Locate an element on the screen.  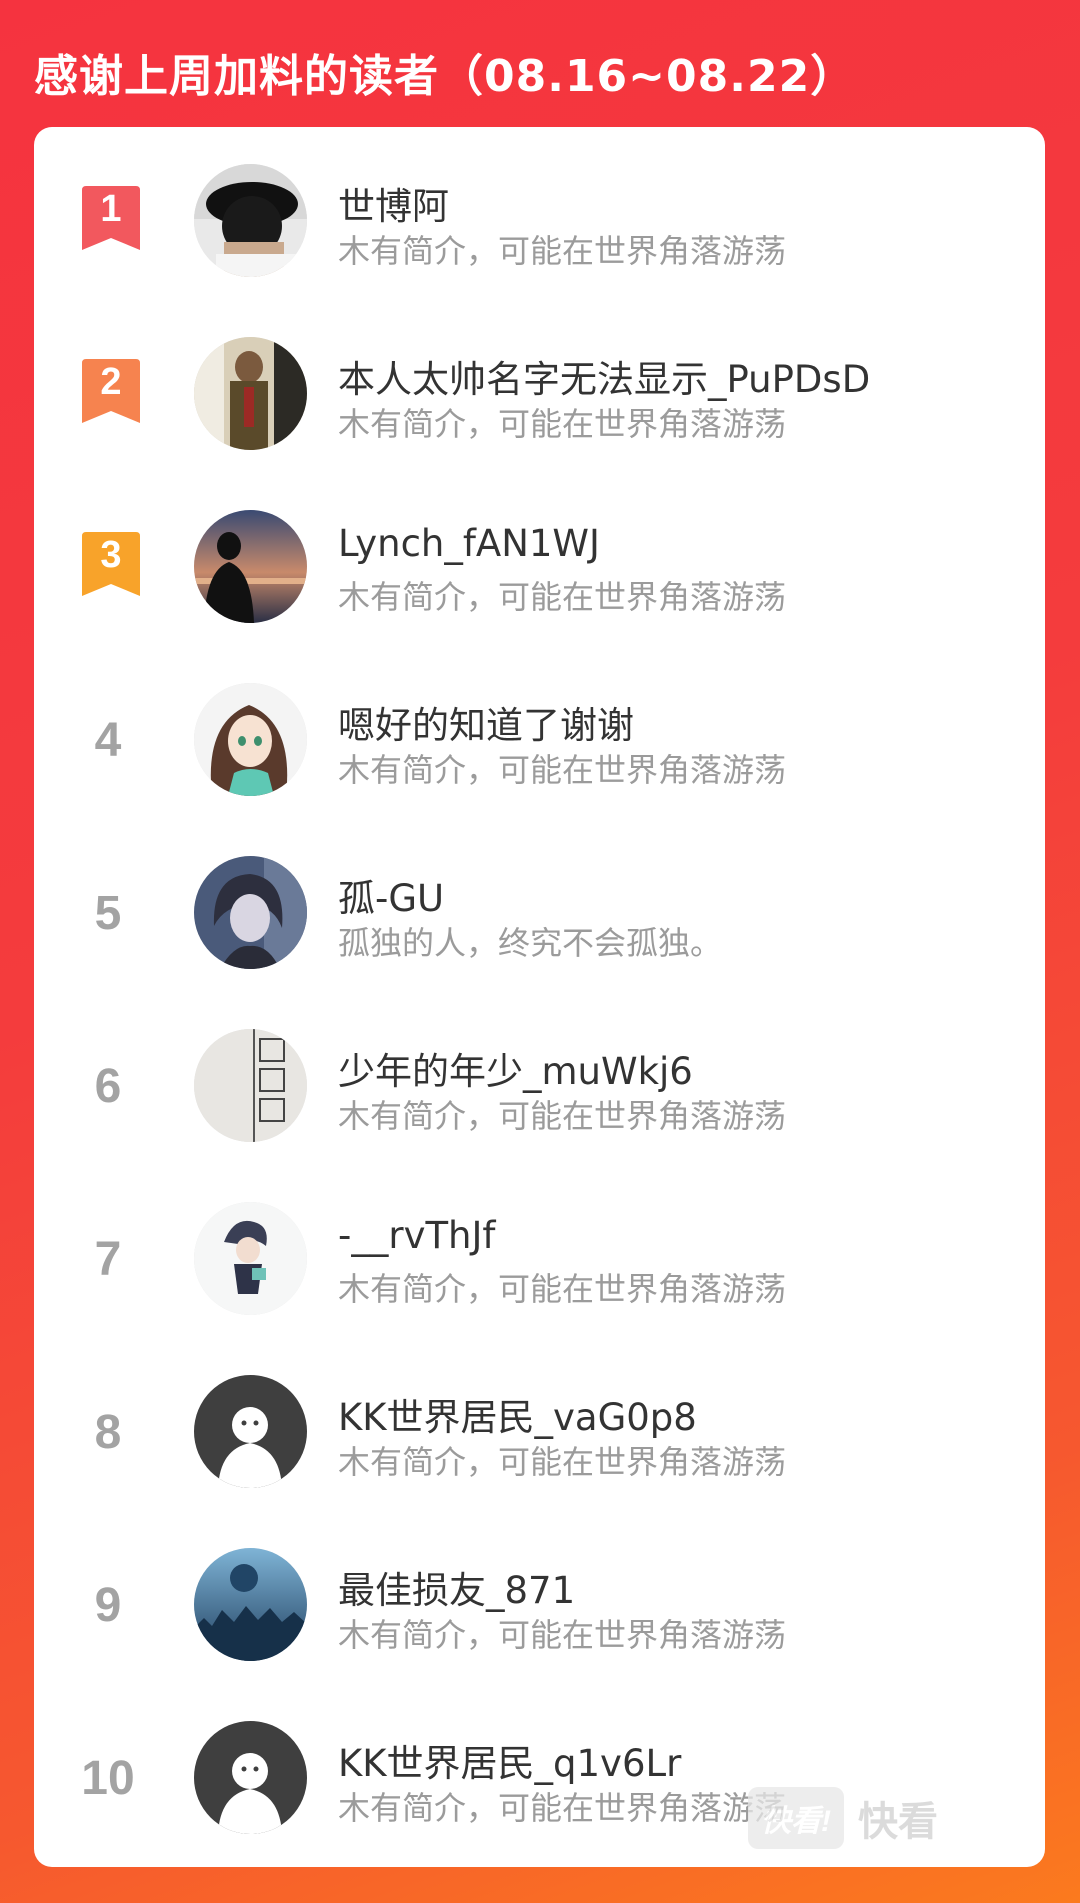
rank-bookmark-badge-3: 3 is located at coordinates (111, 564).